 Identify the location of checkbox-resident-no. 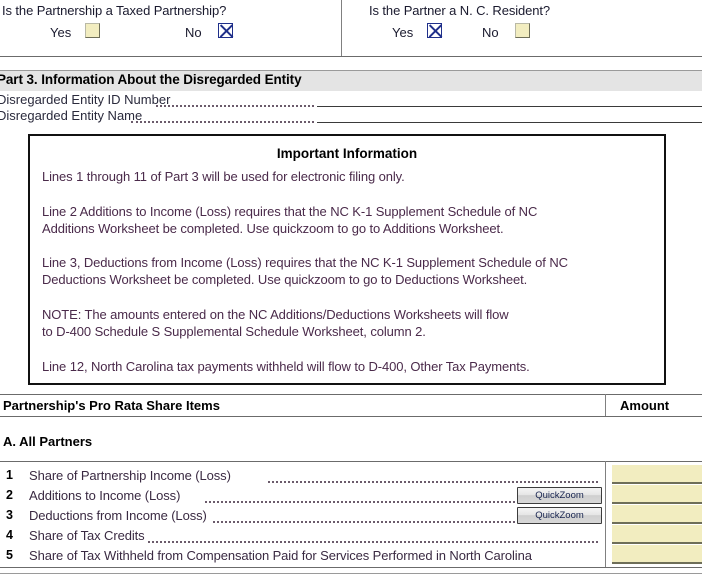
(522, 30).